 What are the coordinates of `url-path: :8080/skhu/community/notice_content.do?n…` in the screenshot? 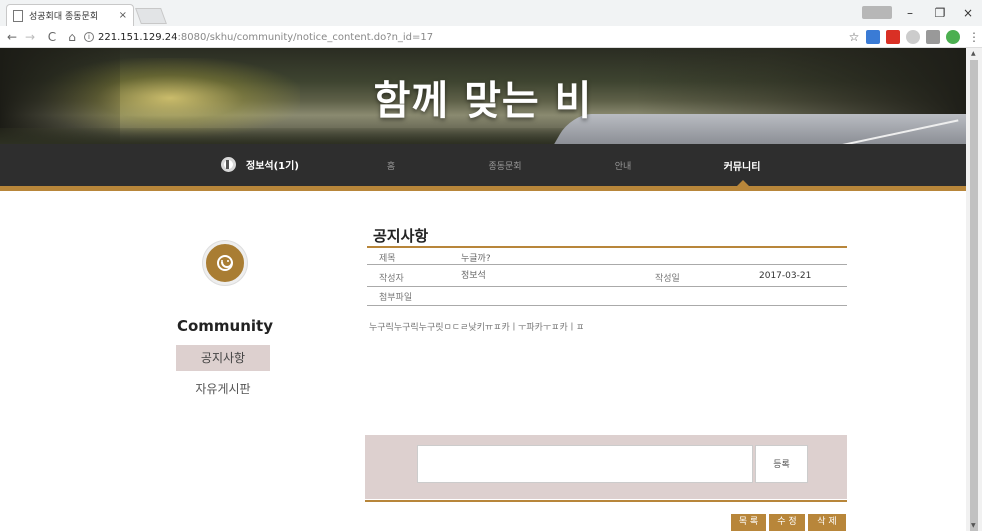 It's located at (305, 37).